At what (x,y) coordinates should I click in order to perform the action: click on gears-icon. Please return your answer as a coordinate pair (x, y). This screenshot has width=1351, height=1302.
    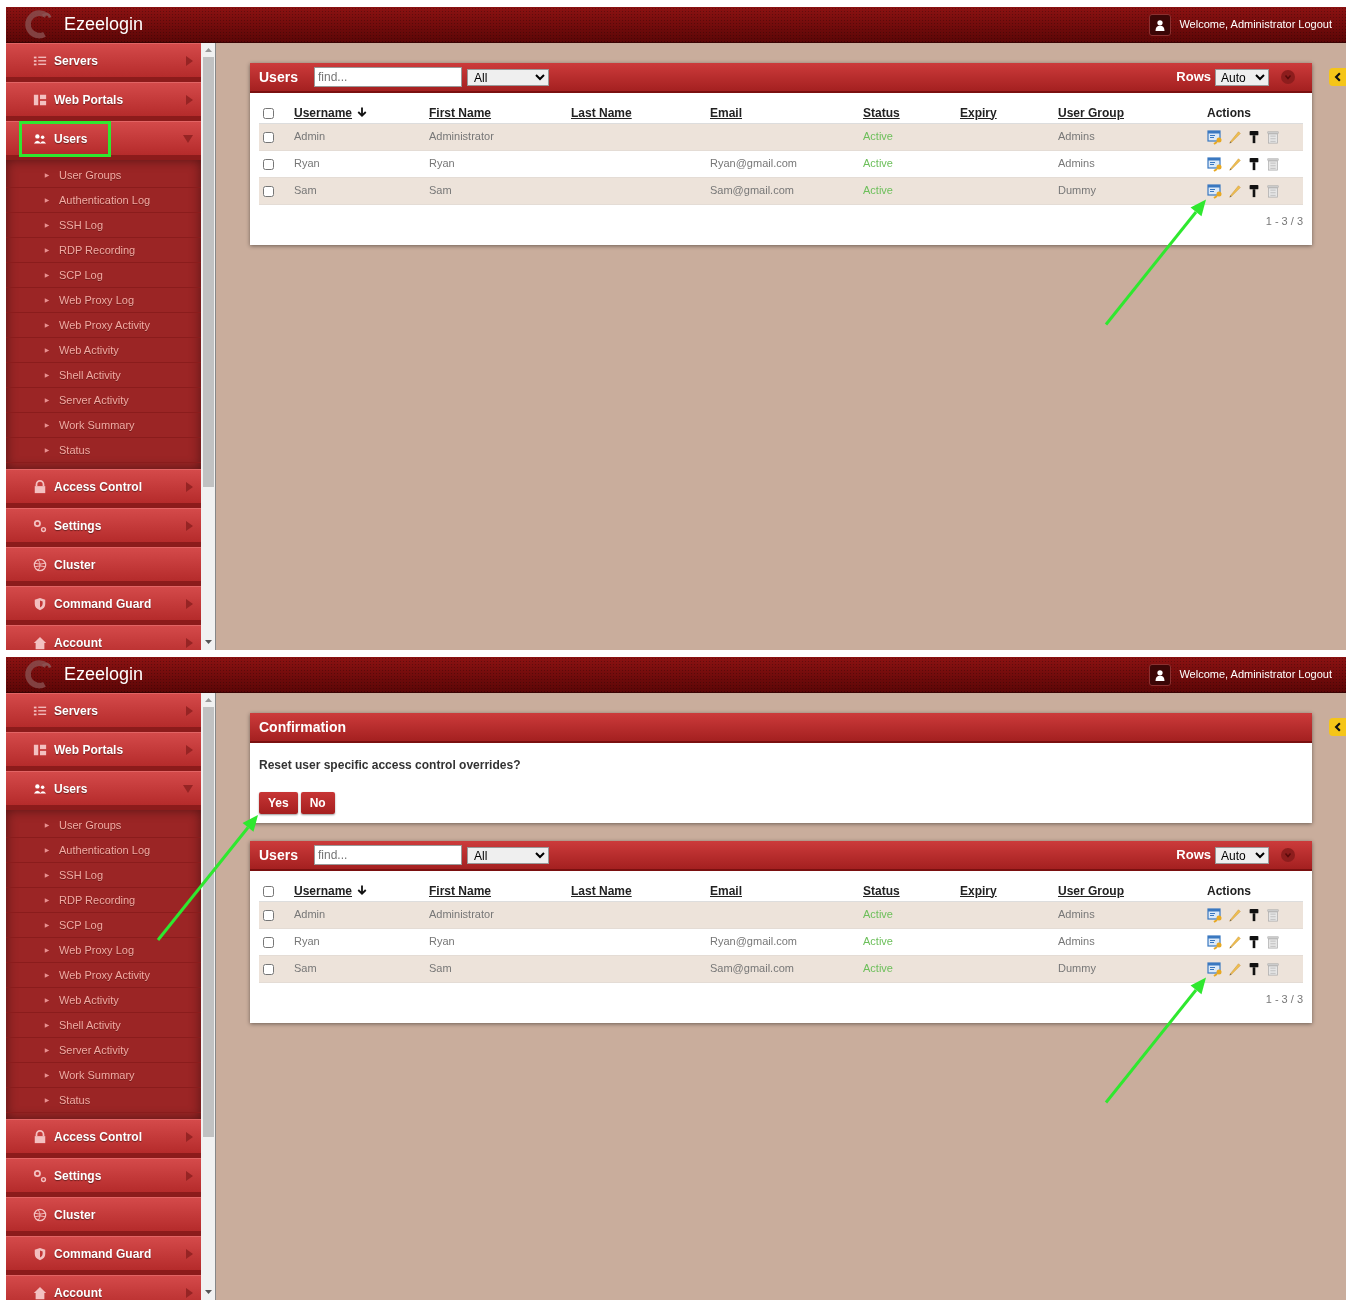
    Looking at the image, I should click on (40, 525).